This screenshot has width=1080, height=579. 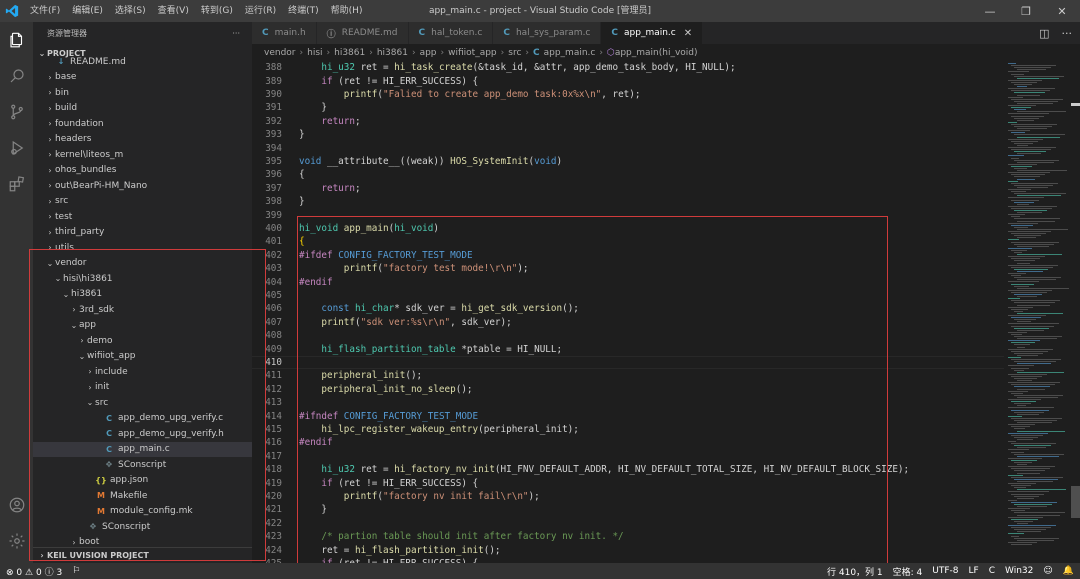 What do you see at coordinates (1075, 502) in the screenshot?
I see `scrollbar-thumb` at bounding box center [1075, 502].